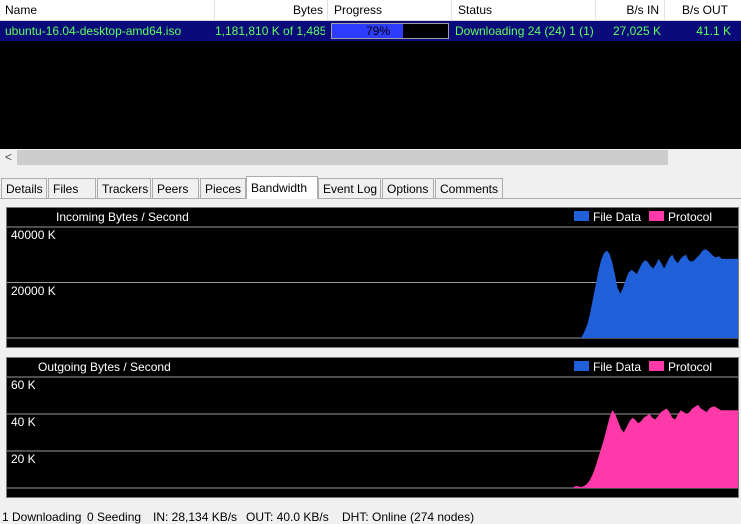 The width and height of the screenshot is (741, 524). Describe the element at coordinates (72, 188) in the screenshot. I see `tab-files: Files` at that location.